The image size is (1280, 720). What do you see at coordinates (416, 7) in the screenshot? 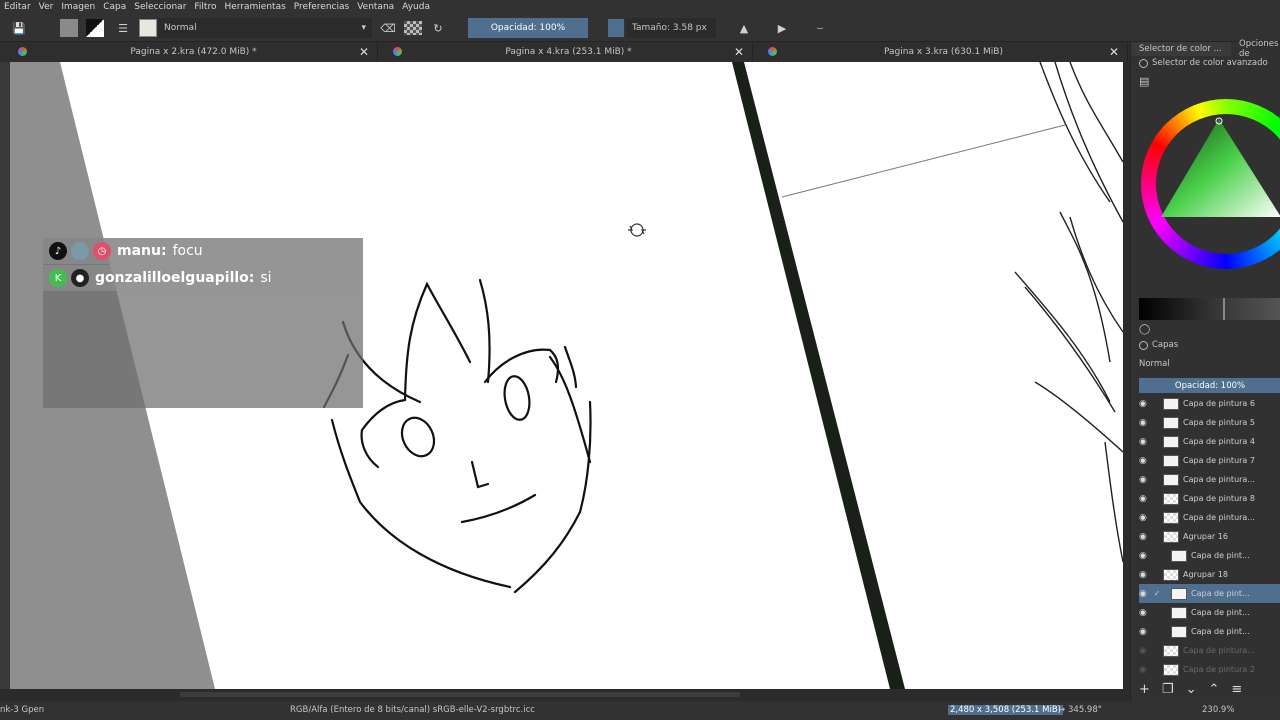
I see `menu-item-ayuda: Ayuda` at bounding box center [416, 7].